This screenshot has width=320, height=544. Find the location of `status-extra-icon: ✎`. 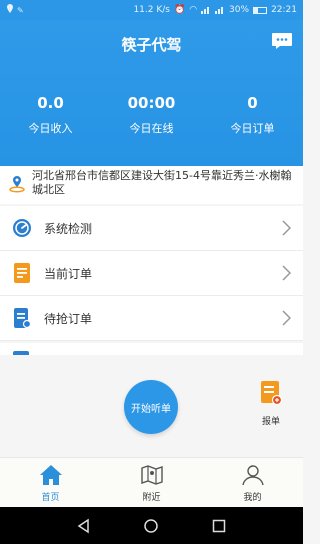

status-extra-icon: ✎ is located at coordinates (20, 10).